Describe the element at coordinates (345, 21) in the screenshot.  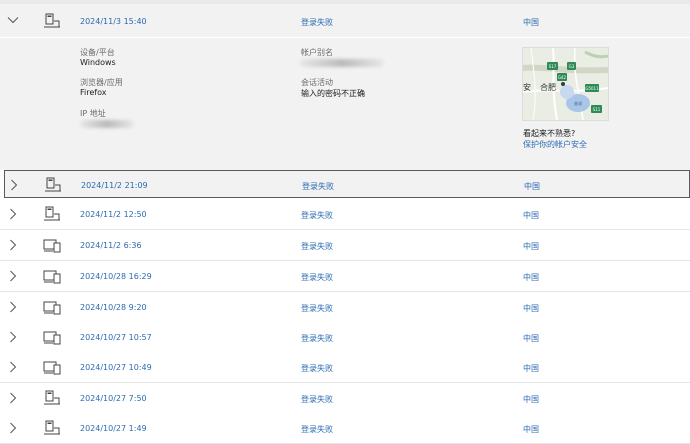
I see `activity-item-header: 2024/11/3 15:40 登录失败 中国` at that location.